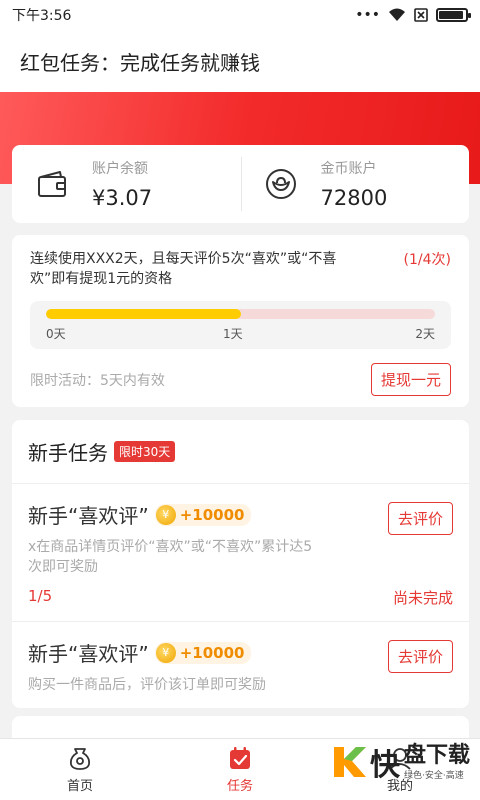  What do you see at coordinates (413, 15) in the screenshot?
I see `status-icons: •••` at bounding box center [413, 15].